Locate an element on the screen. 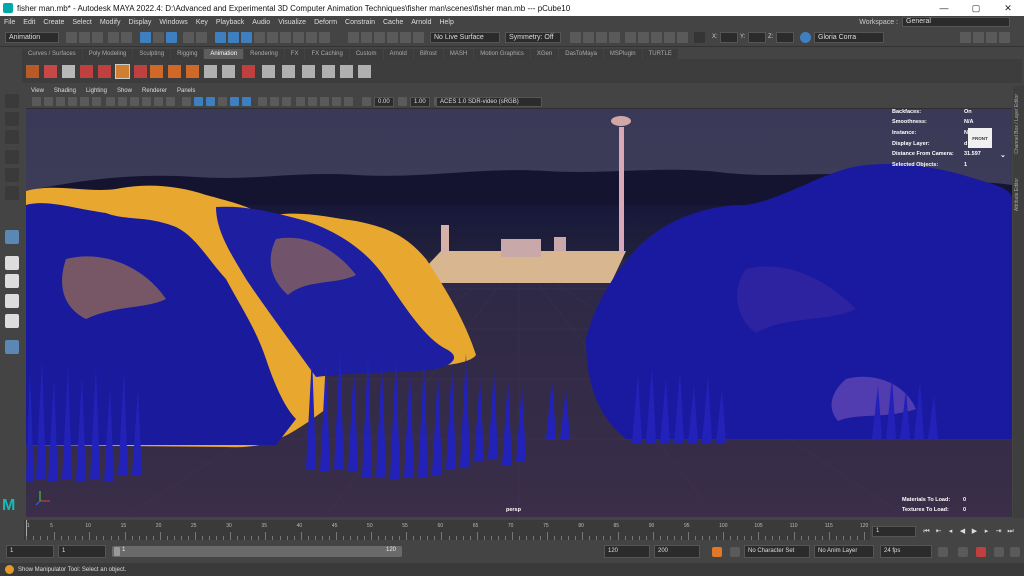  play-backwards-icon: ◀ is located at coordinates (962, 531).